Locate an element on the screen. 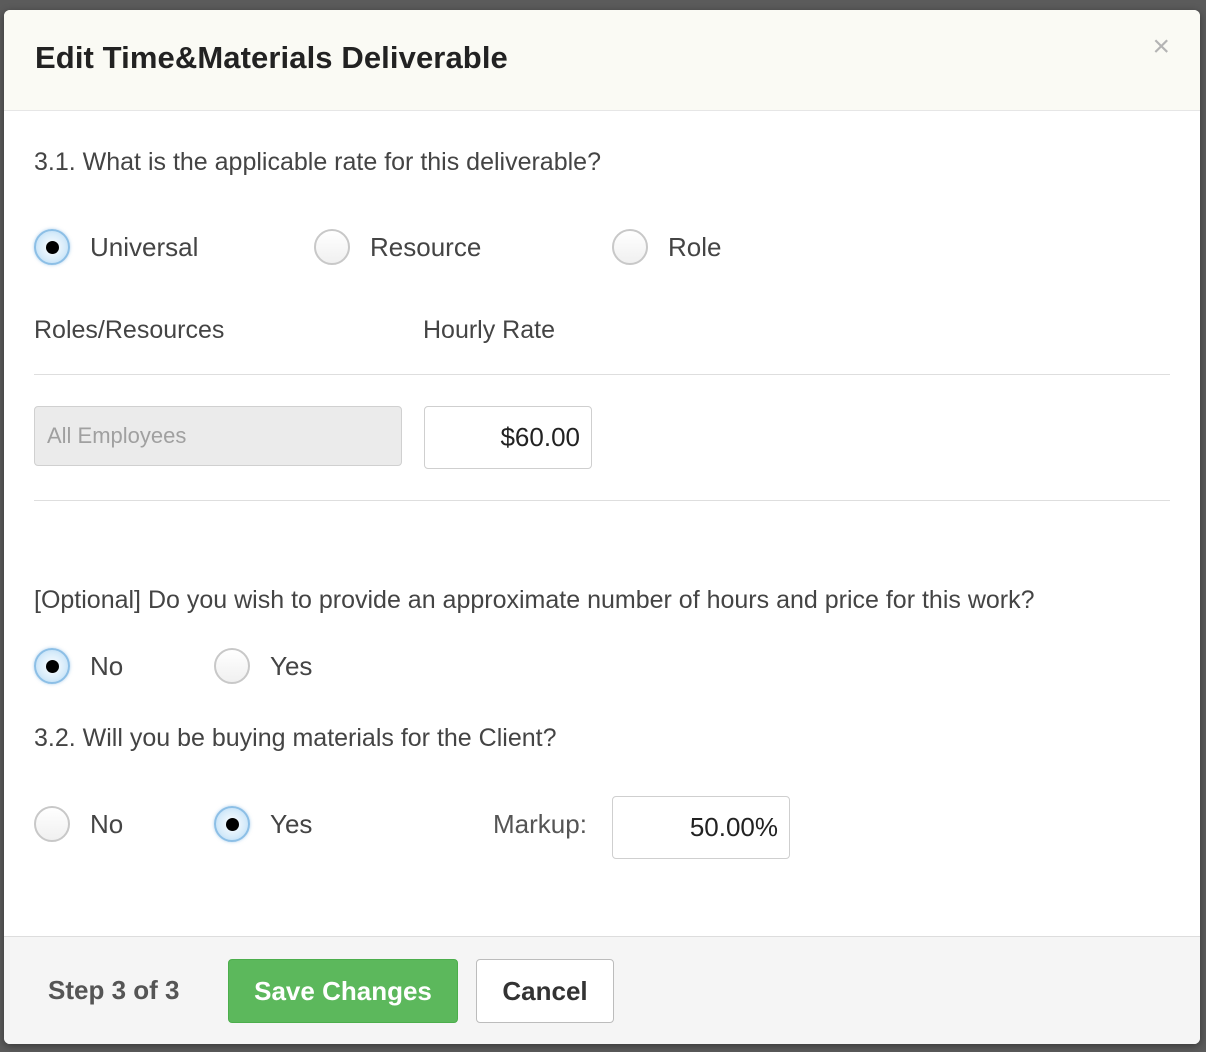 This screenshot has height=1052, width=1206. close-icon: × is located at coordinates (1161, 47).